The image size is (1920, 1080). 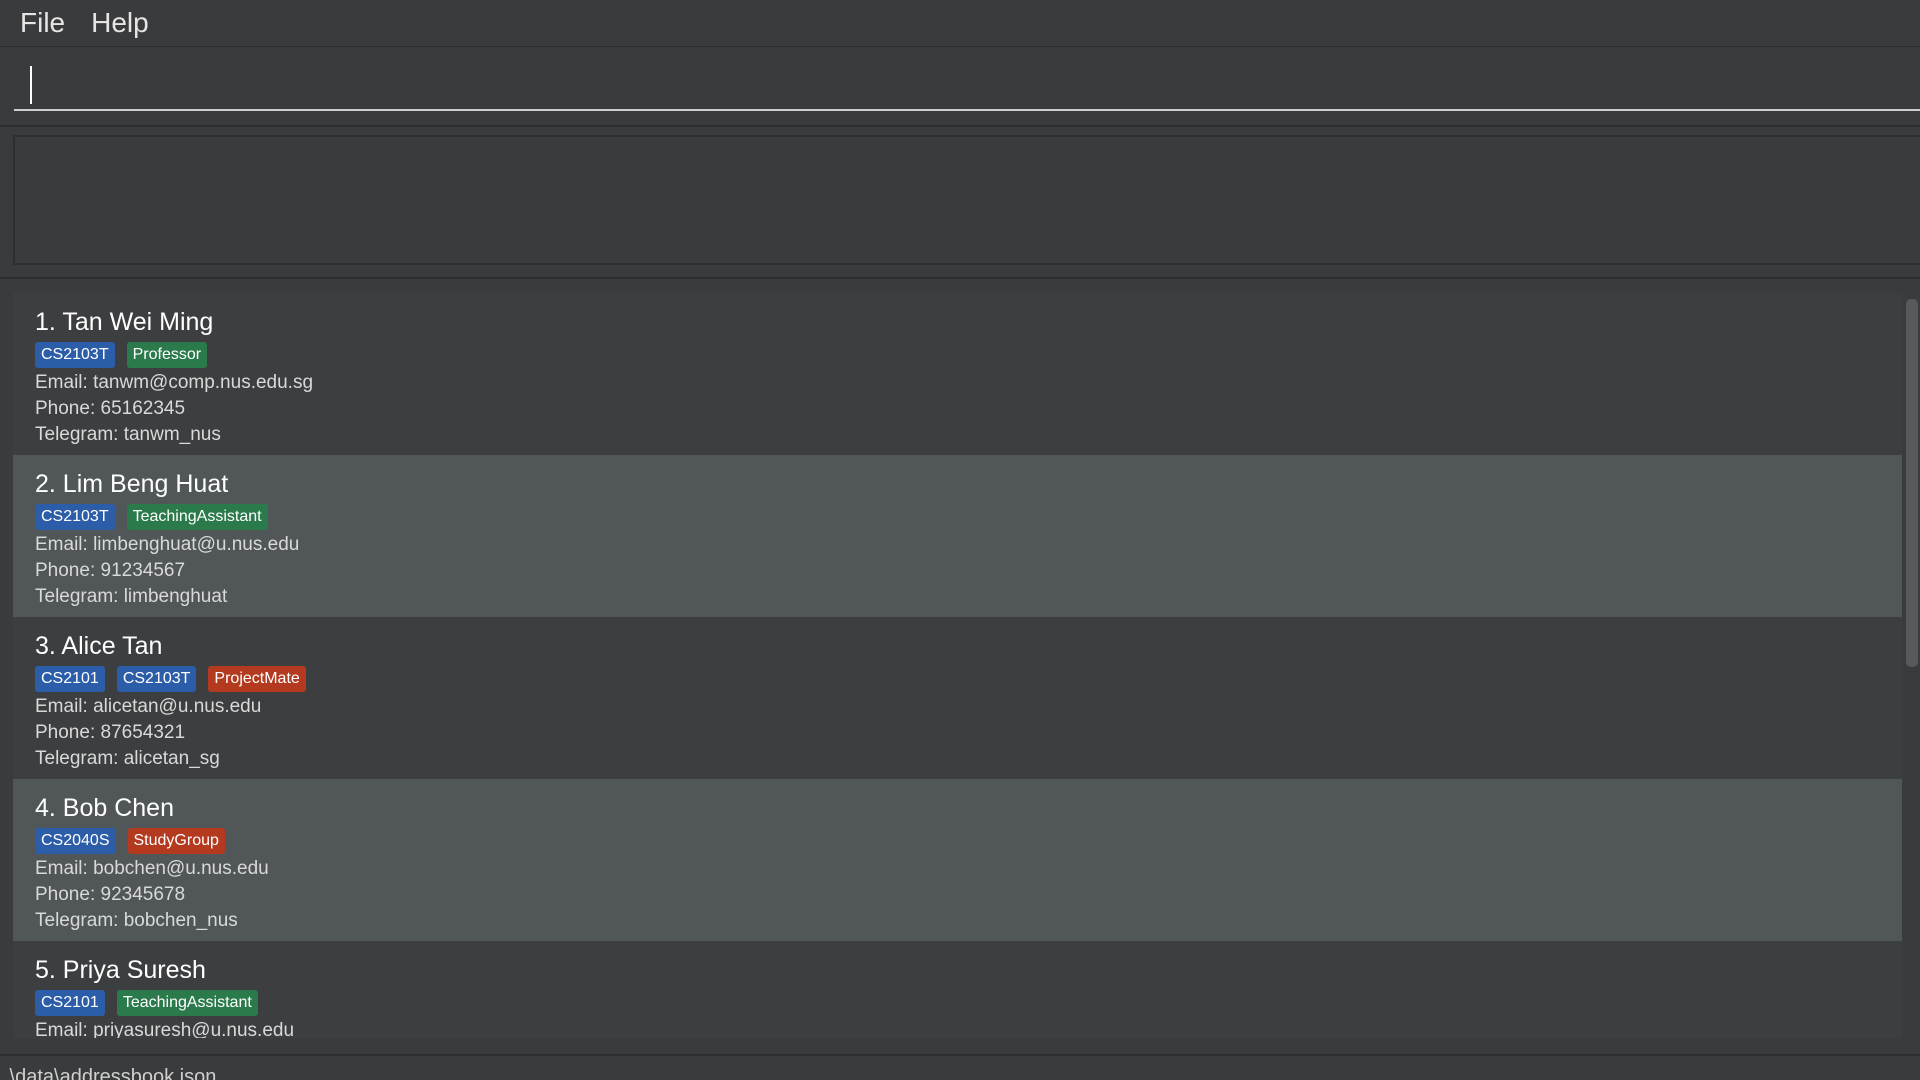 What do you see at coordinates (136, 920) in the screenshot?
I see `person-telegram: Telegram: bobchen_nus` at bounding box center [136, 920].